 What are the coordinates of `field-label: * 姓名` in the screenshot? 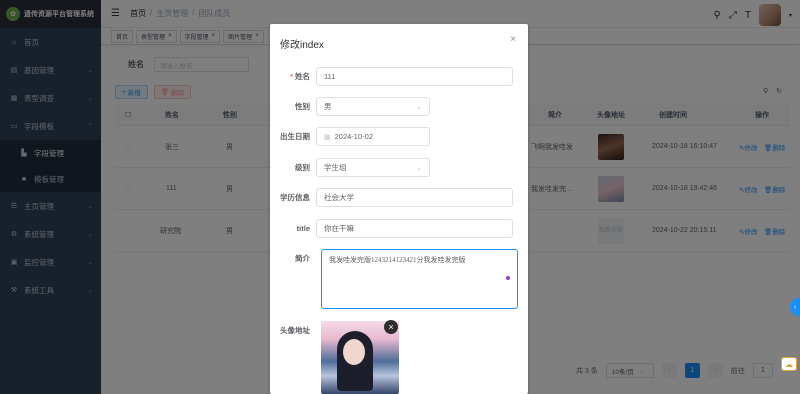 It's located at (293, 76).